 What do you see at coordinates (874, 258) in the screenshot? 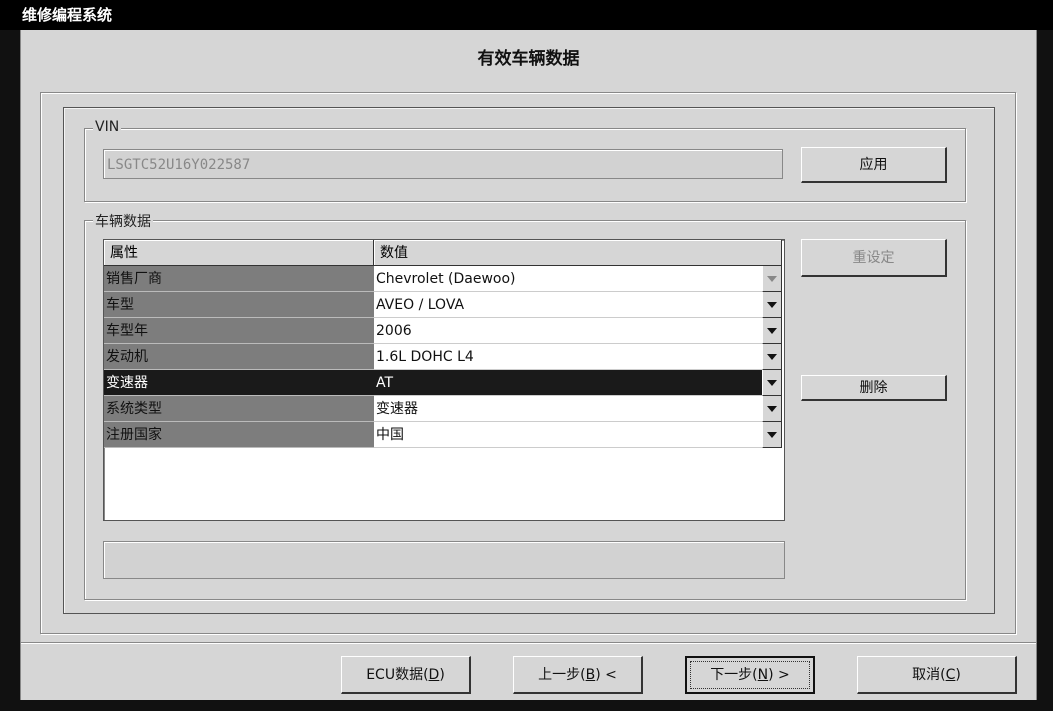
I see `reset-button: 重设定` at bounding box center [874, 258].